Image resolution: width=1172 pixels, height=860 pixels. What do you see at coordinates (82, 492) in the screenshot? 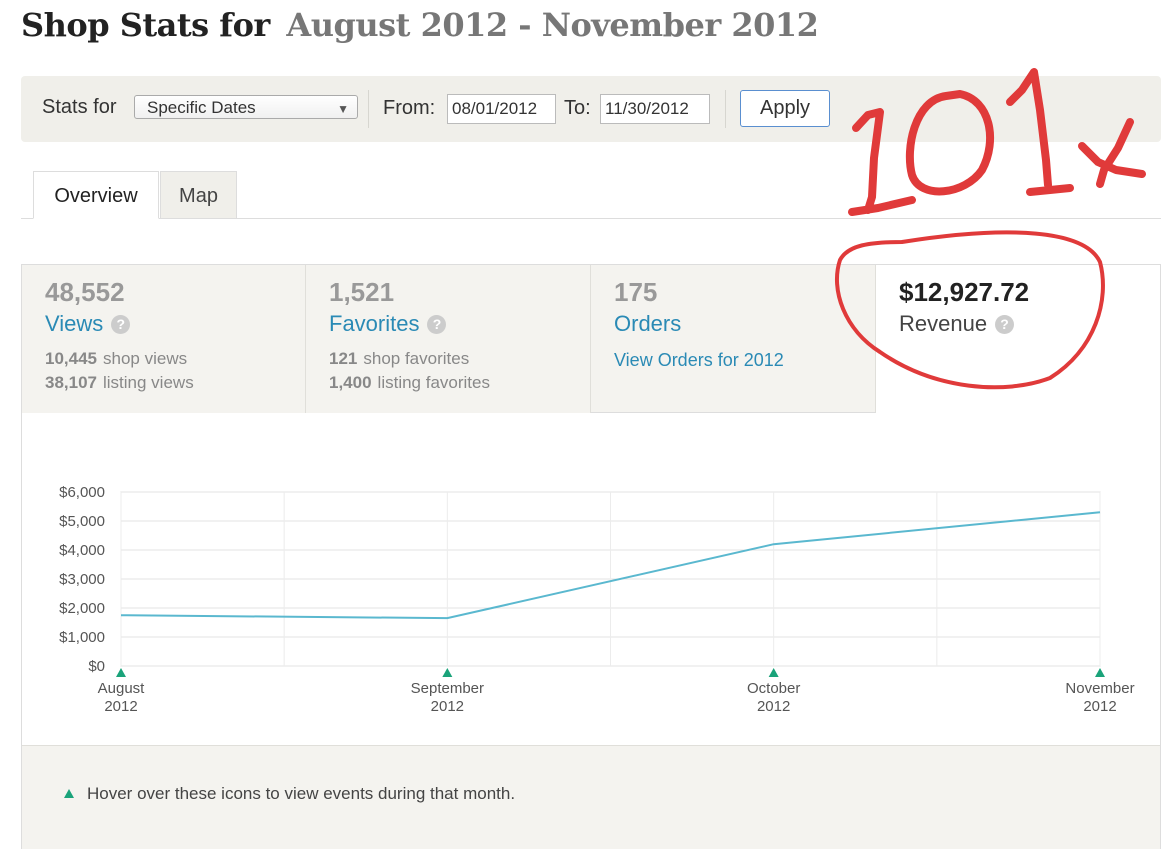
I see `y-tick-label: $6,000` at bounding box center [82, 492].